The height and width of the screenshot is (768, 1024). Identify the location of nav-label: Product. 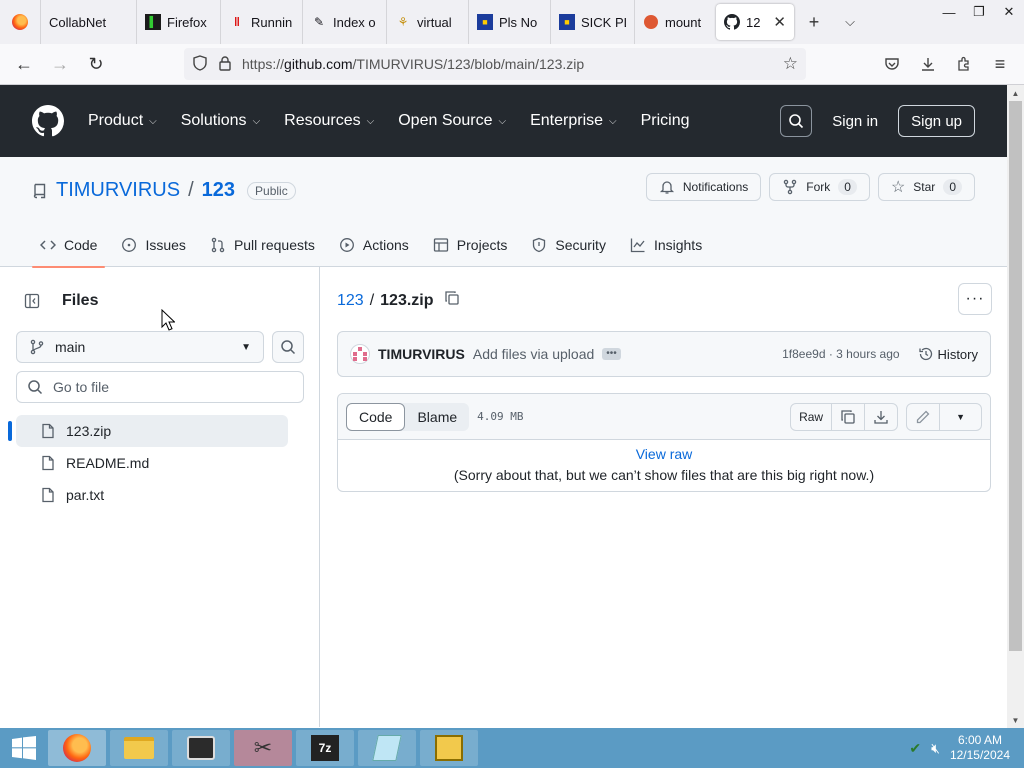
(116, 120).